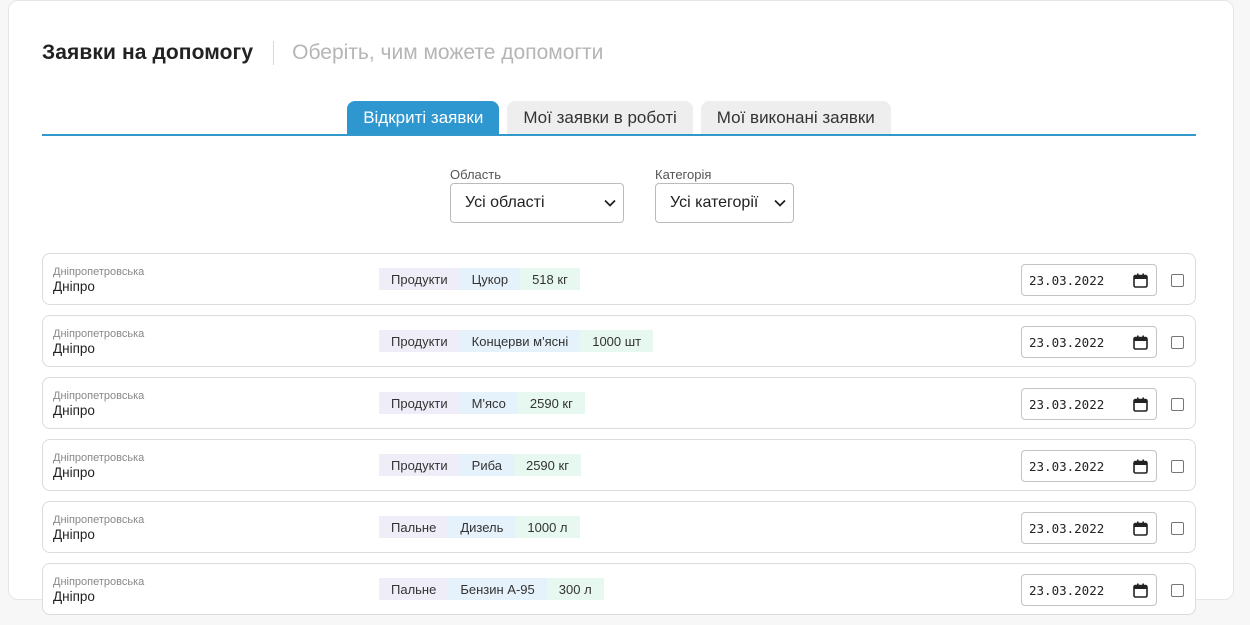 This screenshot has width=1250, height=625. I want to click on item-tag: Концерви м'ясні, so click(520, 341).